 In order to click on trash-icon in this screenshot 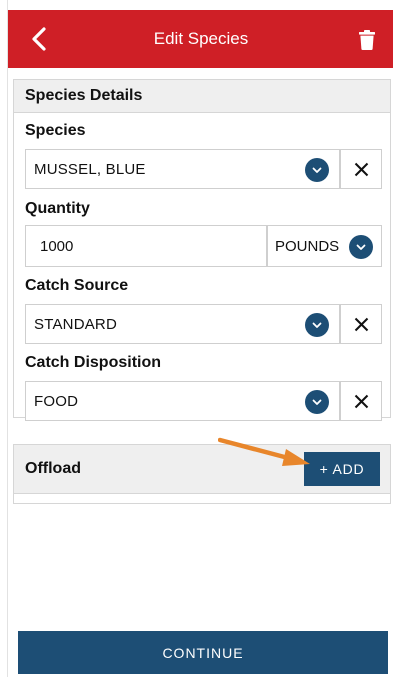, I will do `click(367, 40)`.